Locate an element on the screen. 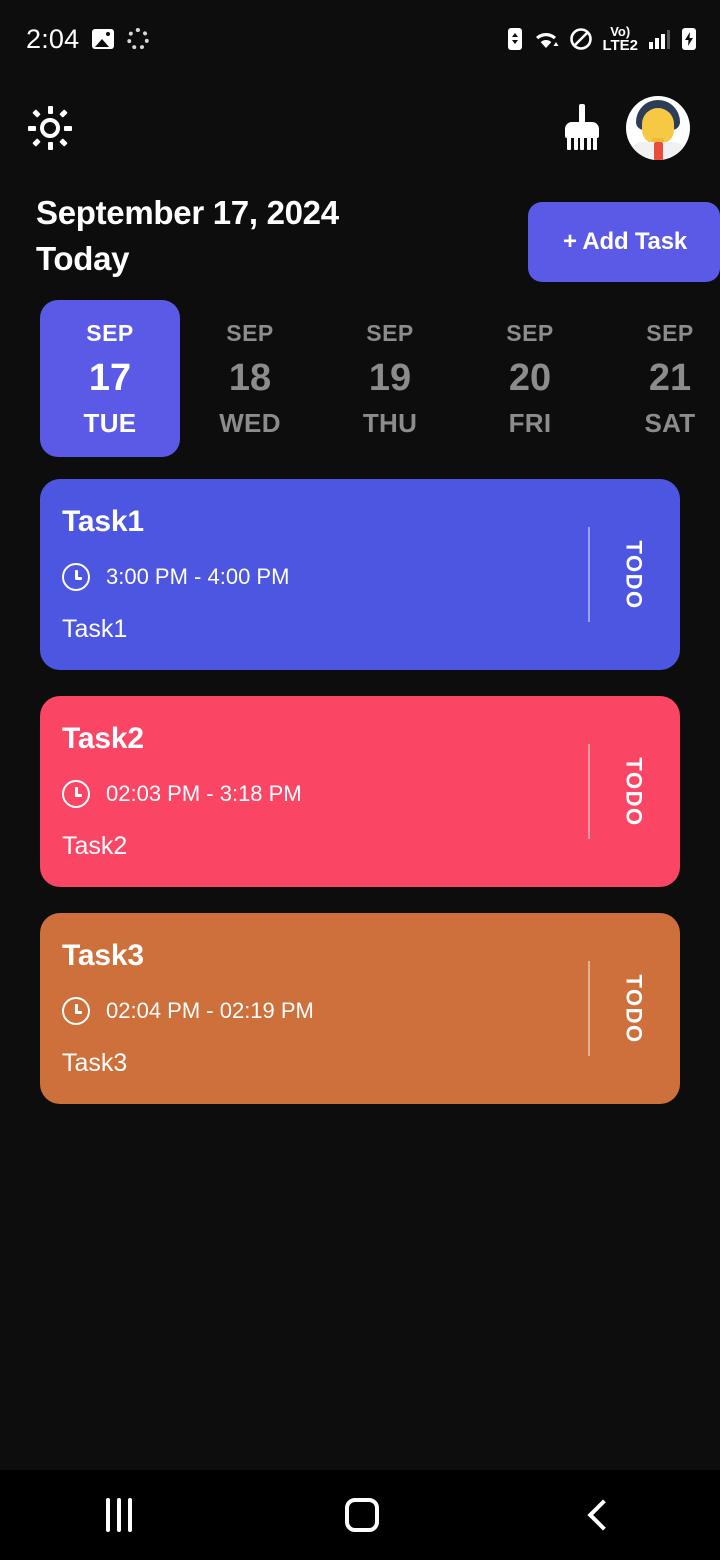  task-time: 02:03 PM - 3:18 PM is located at coordinates (204, 793).